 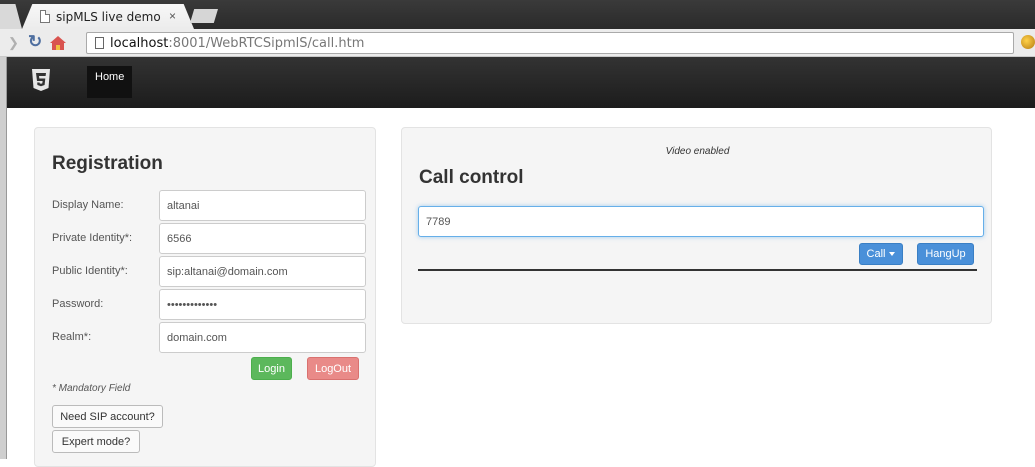 I want to click on display-name-row: Display Name:, so click(x=205, y=205).